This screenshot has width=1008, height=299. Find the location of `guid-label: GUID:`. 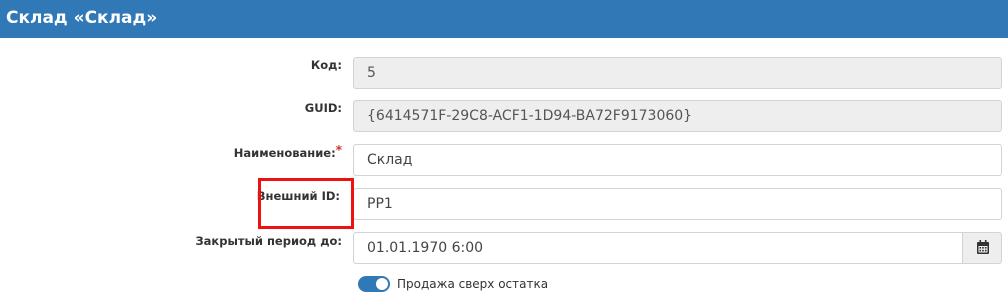

guid-label: GUID: is located at coordinates (323, 108).